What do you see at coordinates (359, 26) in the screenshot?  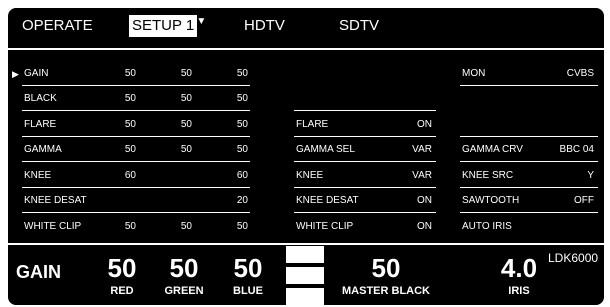 I see `tab-sdtv: SDTV` at bounding box center [359, 26].